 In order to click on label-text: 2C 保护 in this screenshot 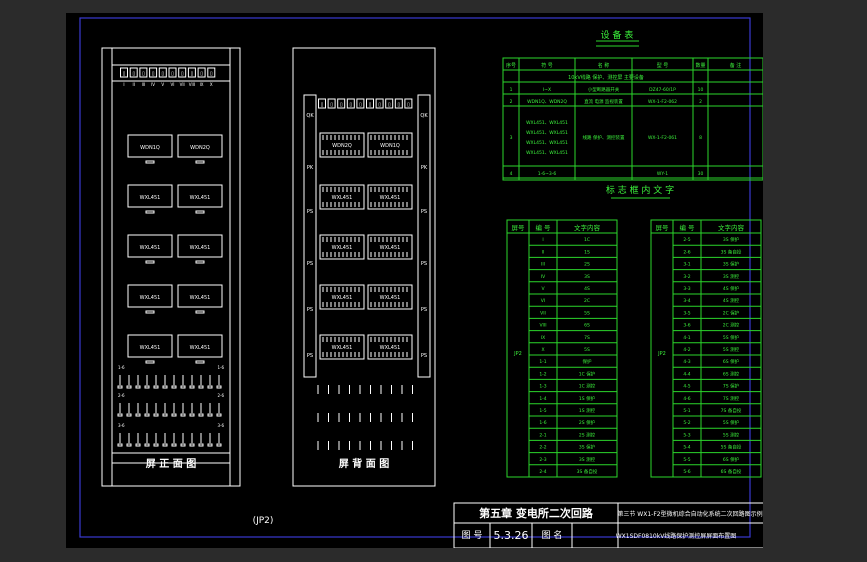, I will do `click(731, 312)`.